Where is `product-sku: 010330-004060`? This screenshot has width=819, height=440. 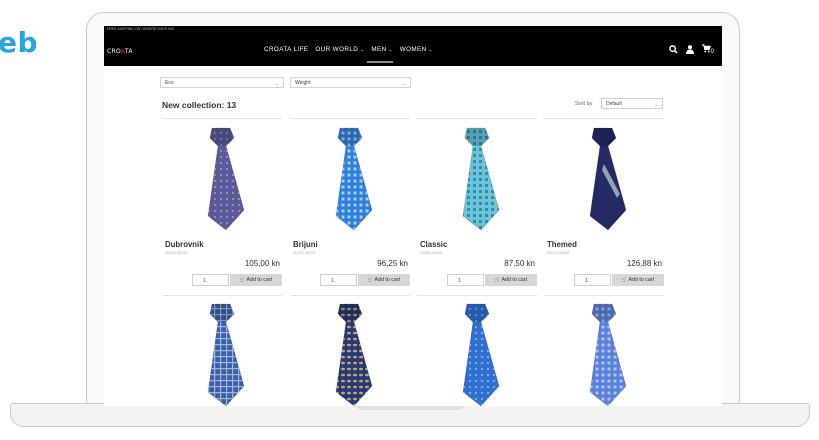
product-sku: 010330-004060 is located at coordinates (431, 253).